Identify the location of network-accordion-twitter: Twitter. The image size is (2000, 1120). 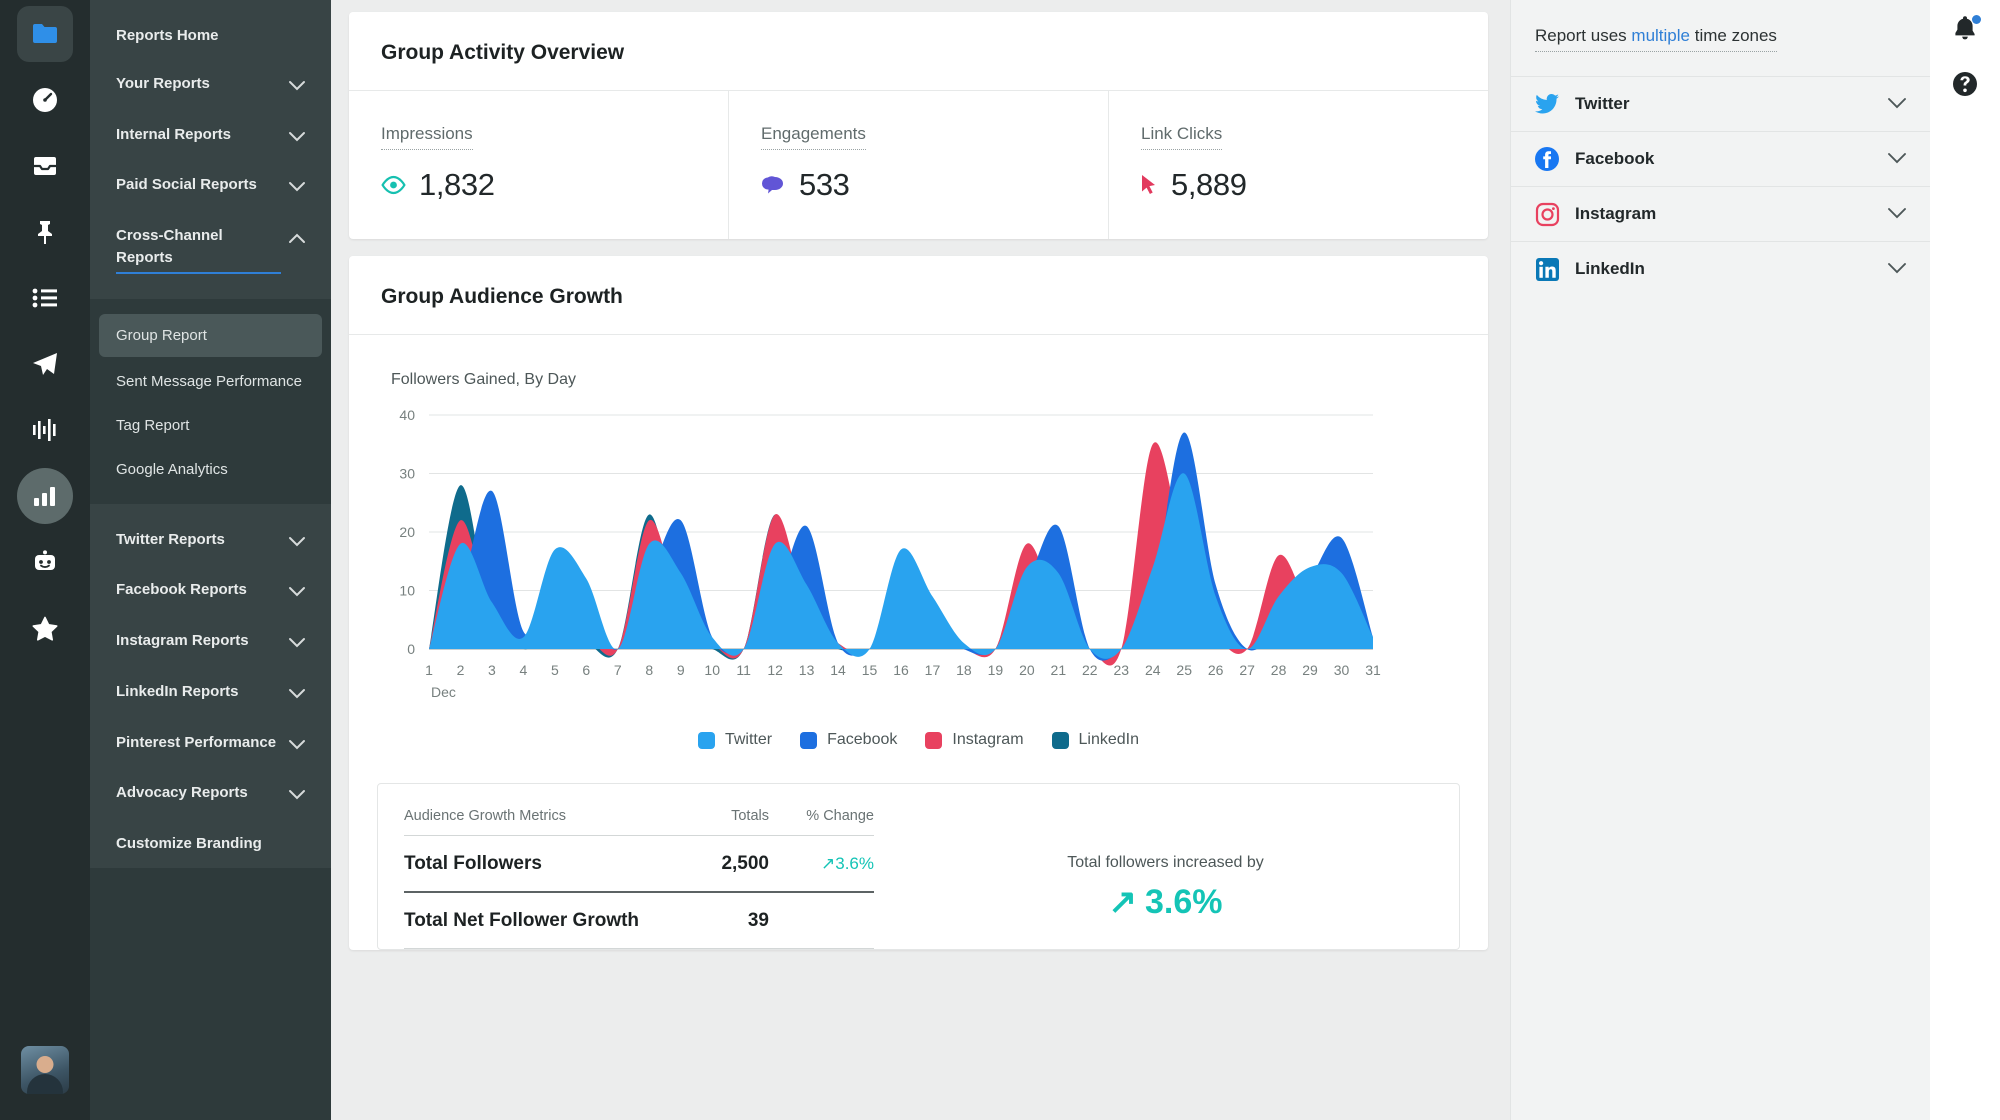
(1720, 103).